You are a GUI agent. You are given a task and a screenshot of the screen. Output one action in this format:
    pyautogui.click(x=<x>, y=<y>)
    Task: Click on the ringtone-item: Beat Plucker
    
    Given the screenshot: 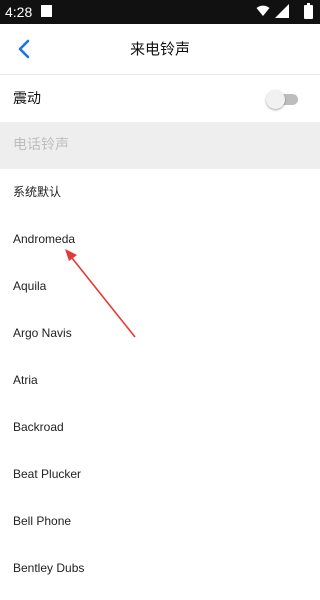 What is the action you would take?
    pyautogui.click(x=160, y=474)
    